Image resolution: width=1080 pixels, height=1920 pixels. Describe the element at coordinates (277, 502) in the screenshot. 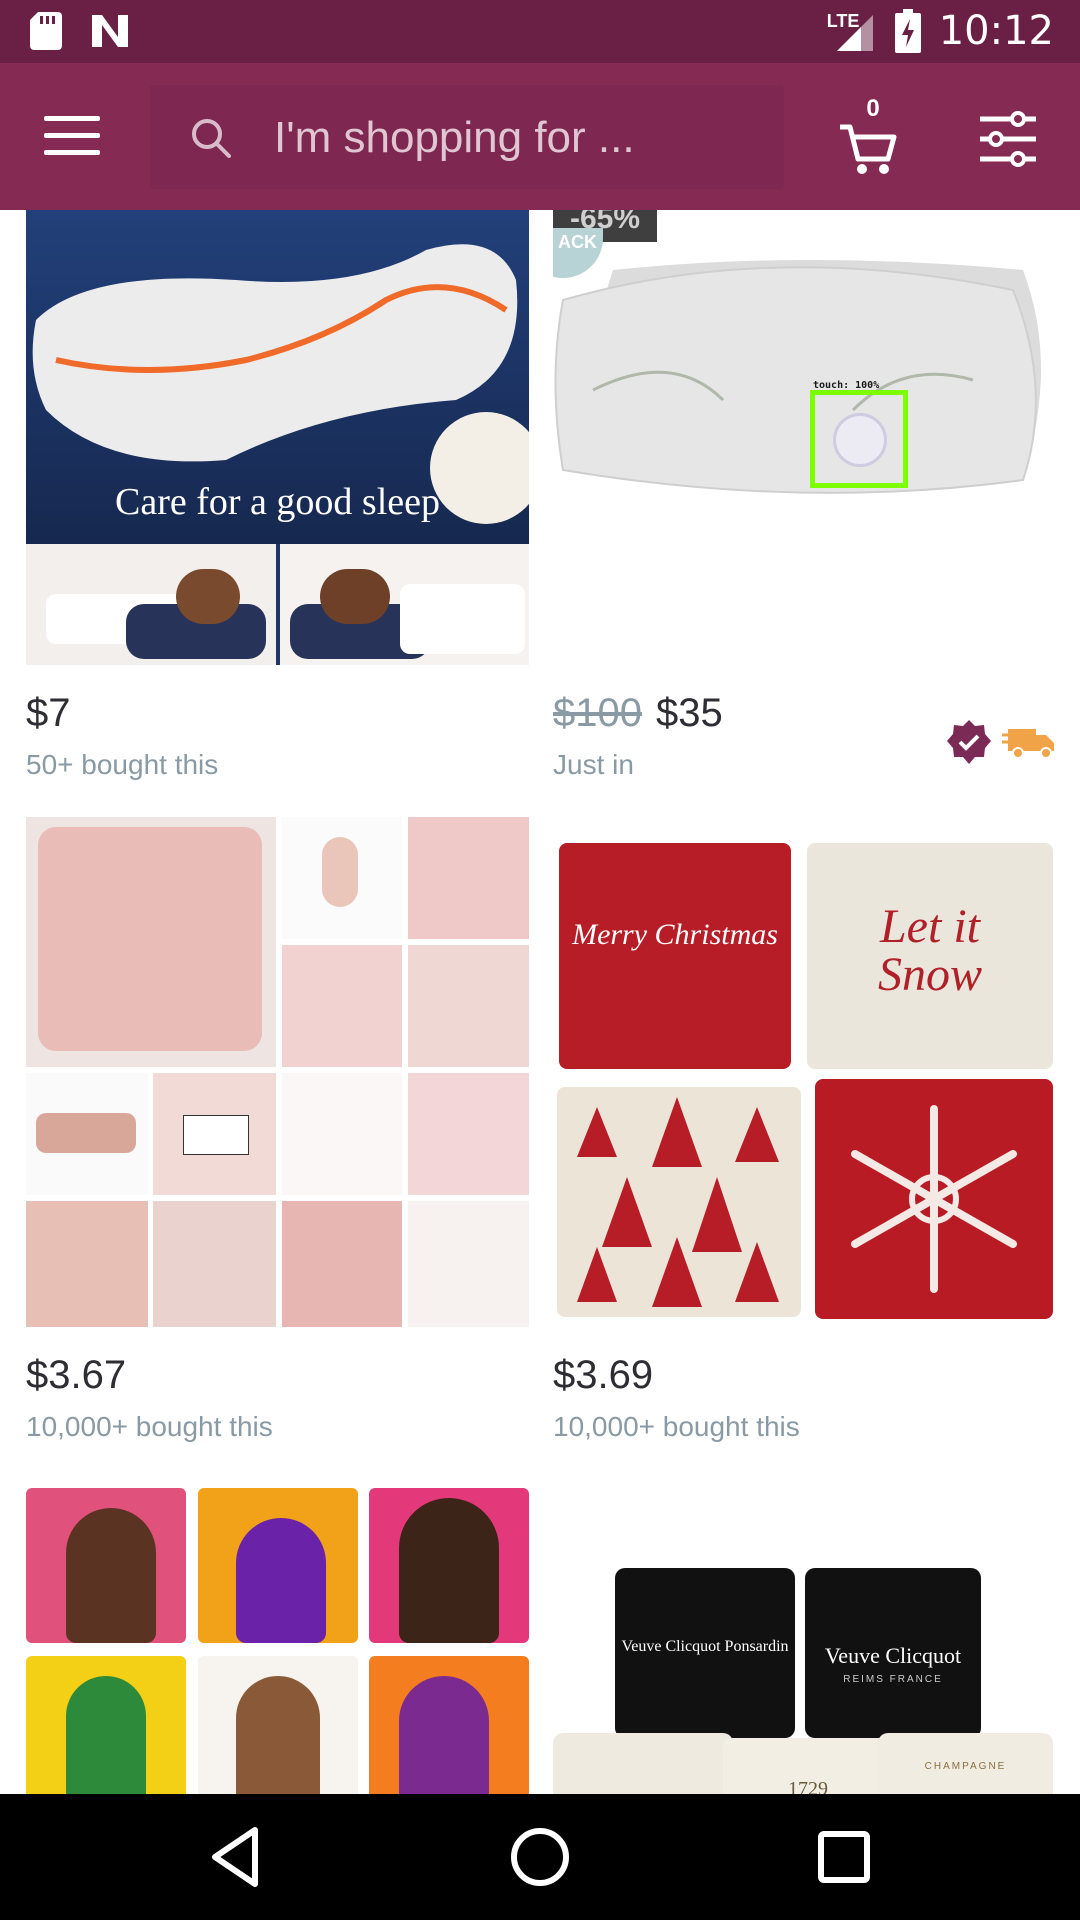

I see `image-caption: Care for a good sleep` at that location.